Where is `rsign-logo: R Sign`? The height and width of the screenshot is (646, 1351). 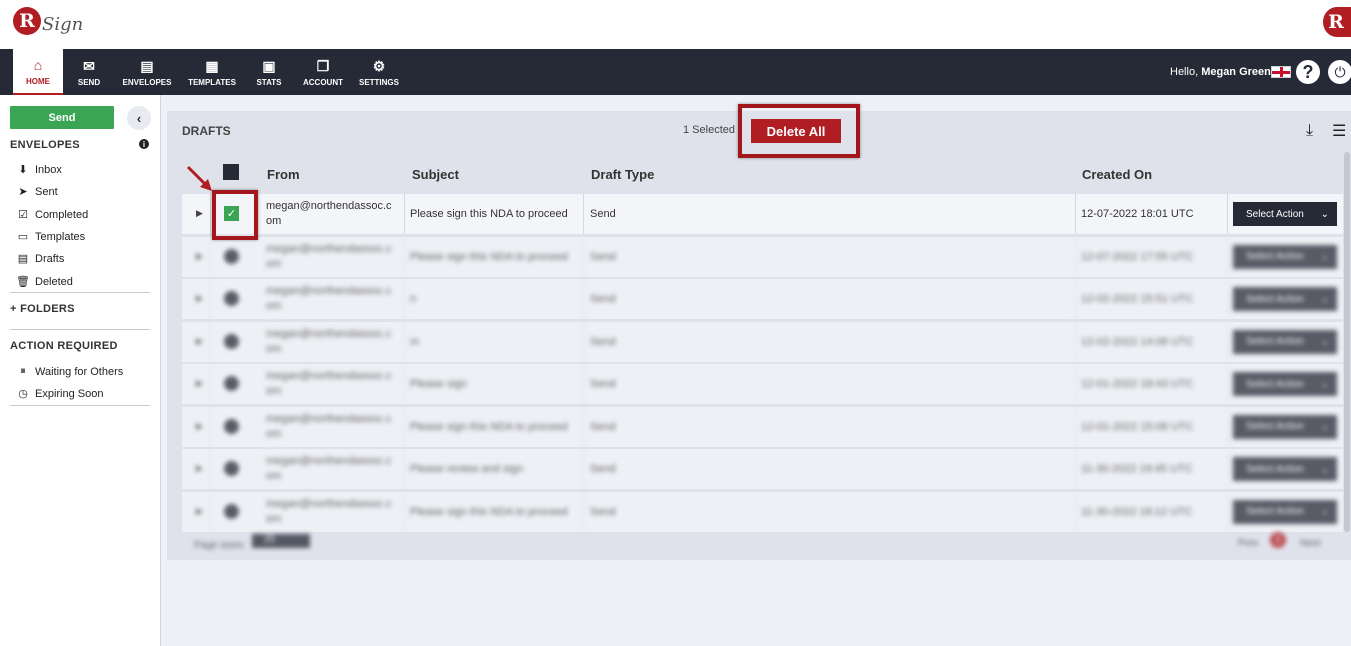 rsign-logo: R Sign is located at coordinates (48, 21).